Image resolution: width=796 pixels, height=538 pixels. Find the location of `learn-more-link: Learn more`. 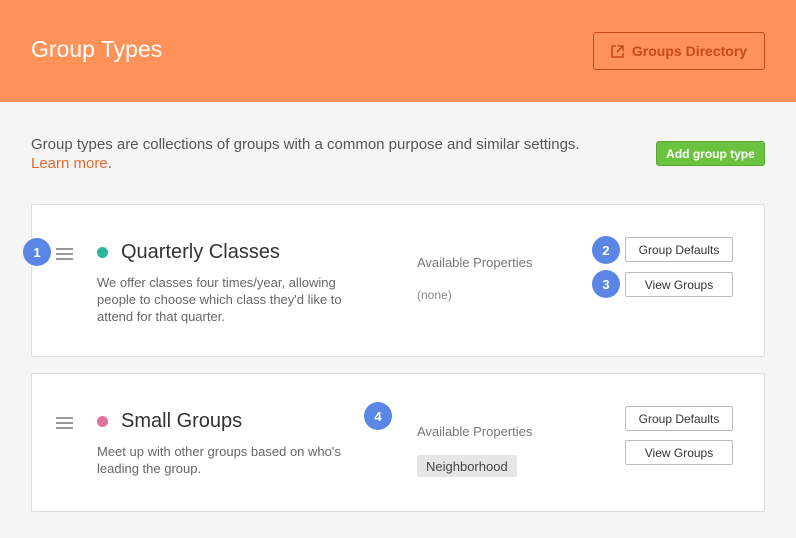

learn-more-link: Learn more is located at coordinates (69, 163).